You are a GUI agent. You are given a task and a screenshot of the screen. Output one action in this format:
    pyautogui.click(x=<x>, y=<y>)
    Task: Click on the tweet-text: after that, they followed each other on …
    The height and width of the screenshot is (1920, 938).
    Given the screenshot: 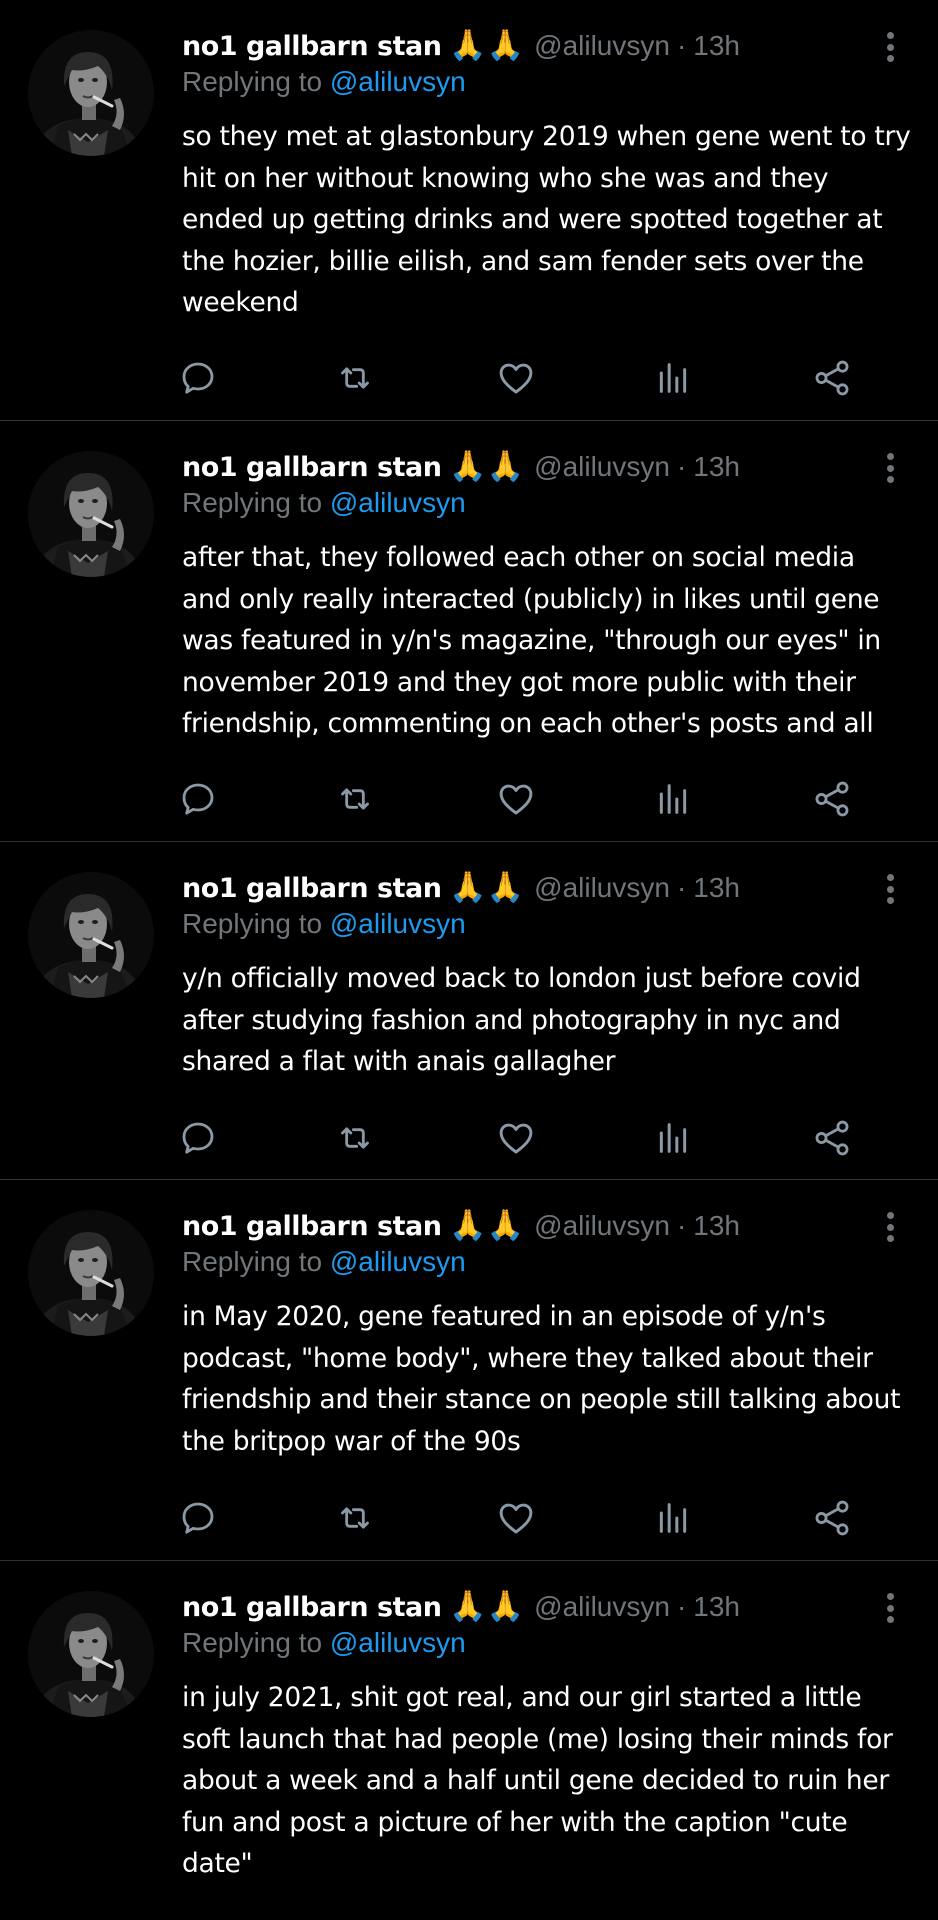 What is the action you would take?
    pyautogui.click(x=531, y=640)
    